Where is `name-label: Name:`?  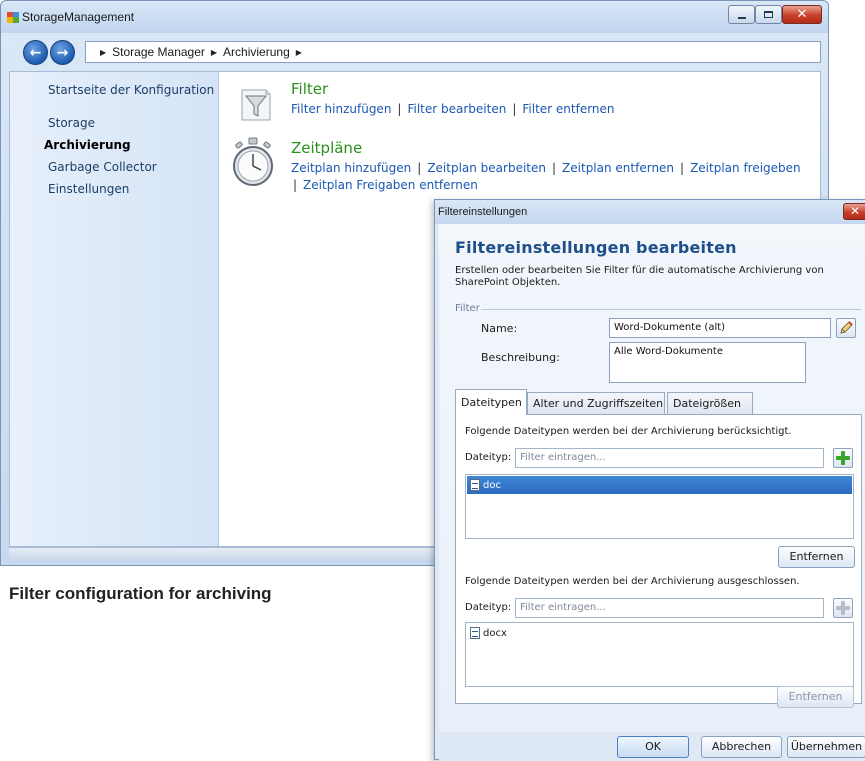
name-label: Name: is located at coordinates (499, 328).